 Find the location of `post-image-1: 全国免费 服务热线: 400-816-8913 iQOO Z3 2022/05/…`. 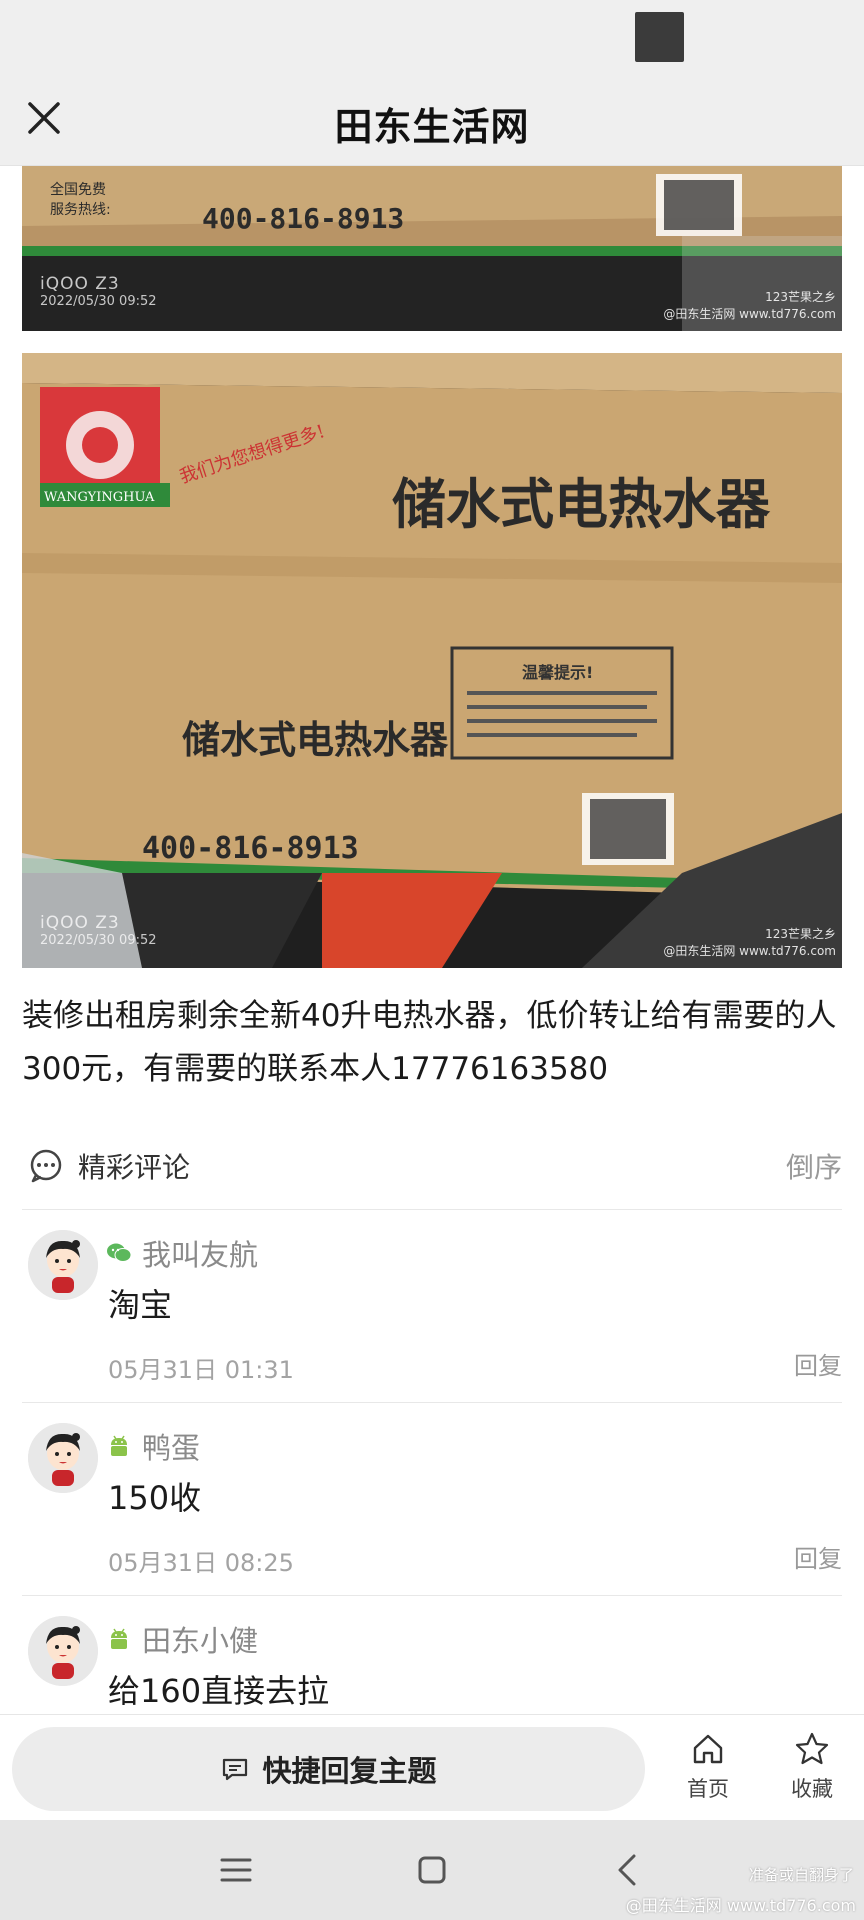

post-image-1: 全国免费 服务热线: 400-816-8913 iQOO Z3 2022/05/… is located at coordinates (432, 248).